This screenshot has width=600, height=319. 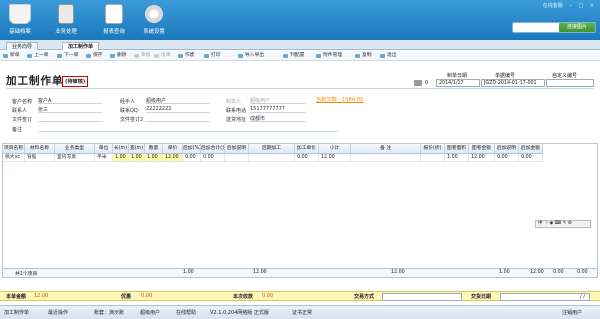 What do you see at coordinates (121, 149) in the screenshot?
I see `grid-column-header: 长(m)` at bounding box center [121, 149].